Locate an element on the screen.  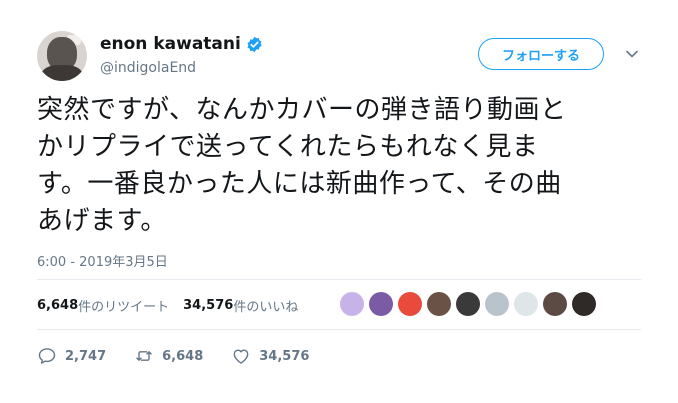
tweet-timestamp: 6:00 - 2019年3月5日 is located at coordinates (102, 260).